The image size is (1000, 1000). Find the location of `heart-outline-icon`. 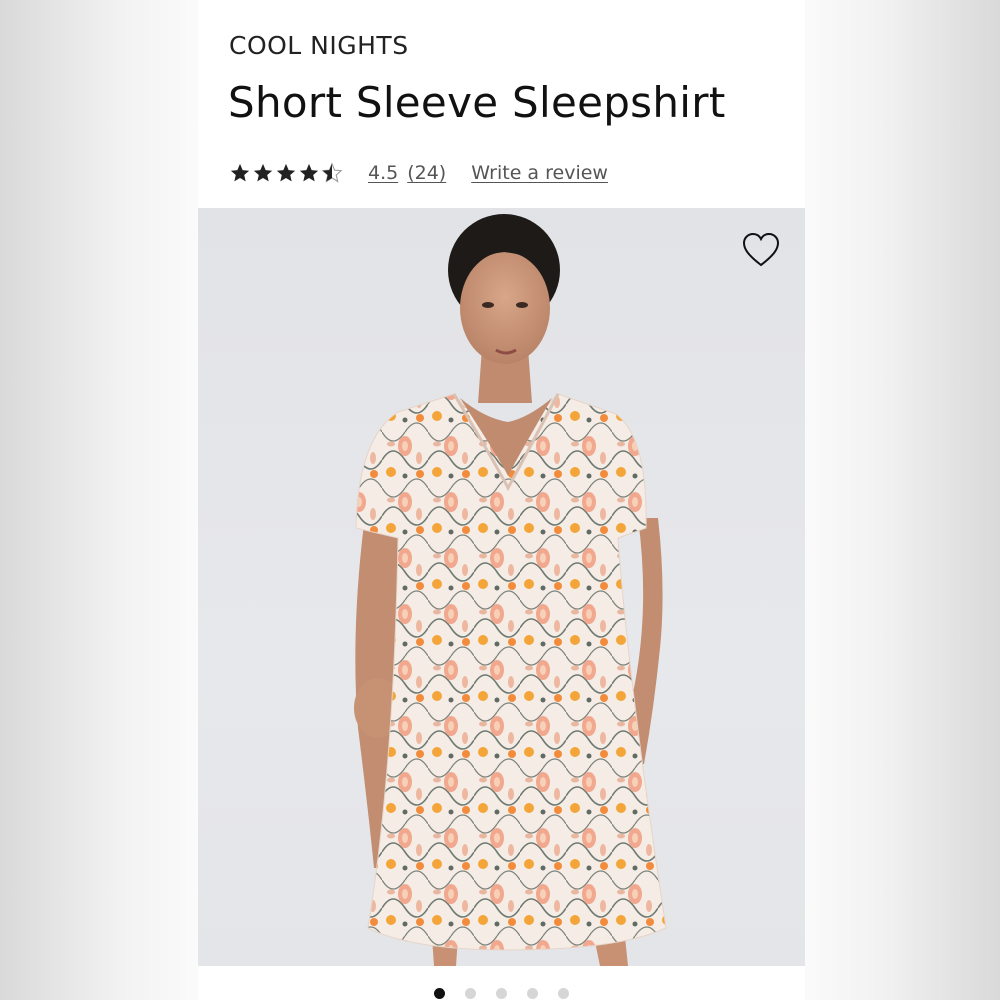

heart-outline-icon is located at coordinates (761, 249).